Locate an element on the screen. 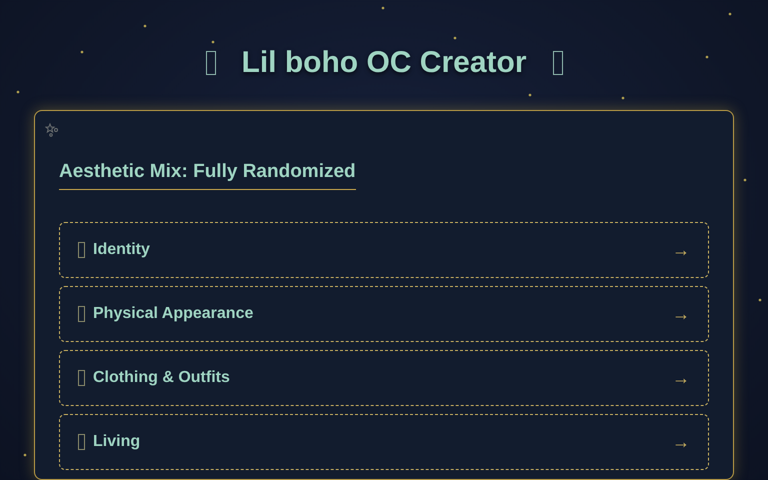 The image size is (768, 480). section-label: Physical Appearance is located at coordinates (173, 314).